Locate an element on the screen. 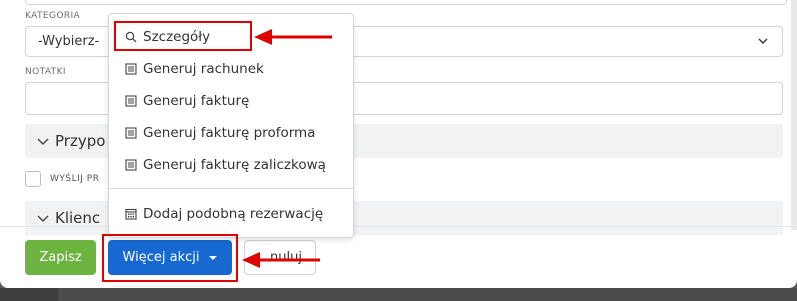 The height and width of the screenshot is (301, 797). category-select-value: -Wybierz- is located at coordinates (69, 41).